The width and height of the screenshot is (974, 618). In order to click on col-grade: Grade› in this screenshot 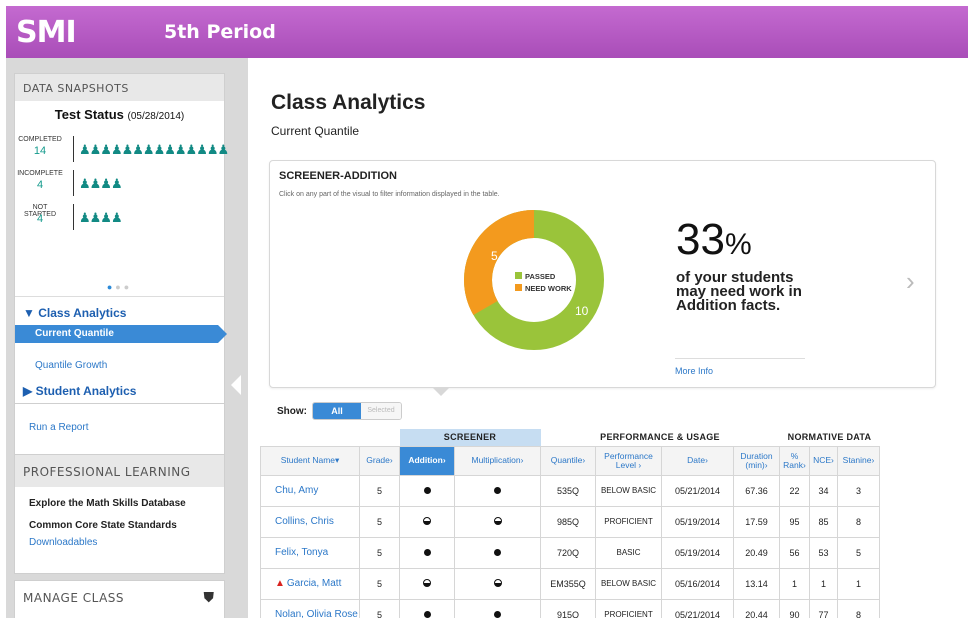, I will do `click(379, 460)`.